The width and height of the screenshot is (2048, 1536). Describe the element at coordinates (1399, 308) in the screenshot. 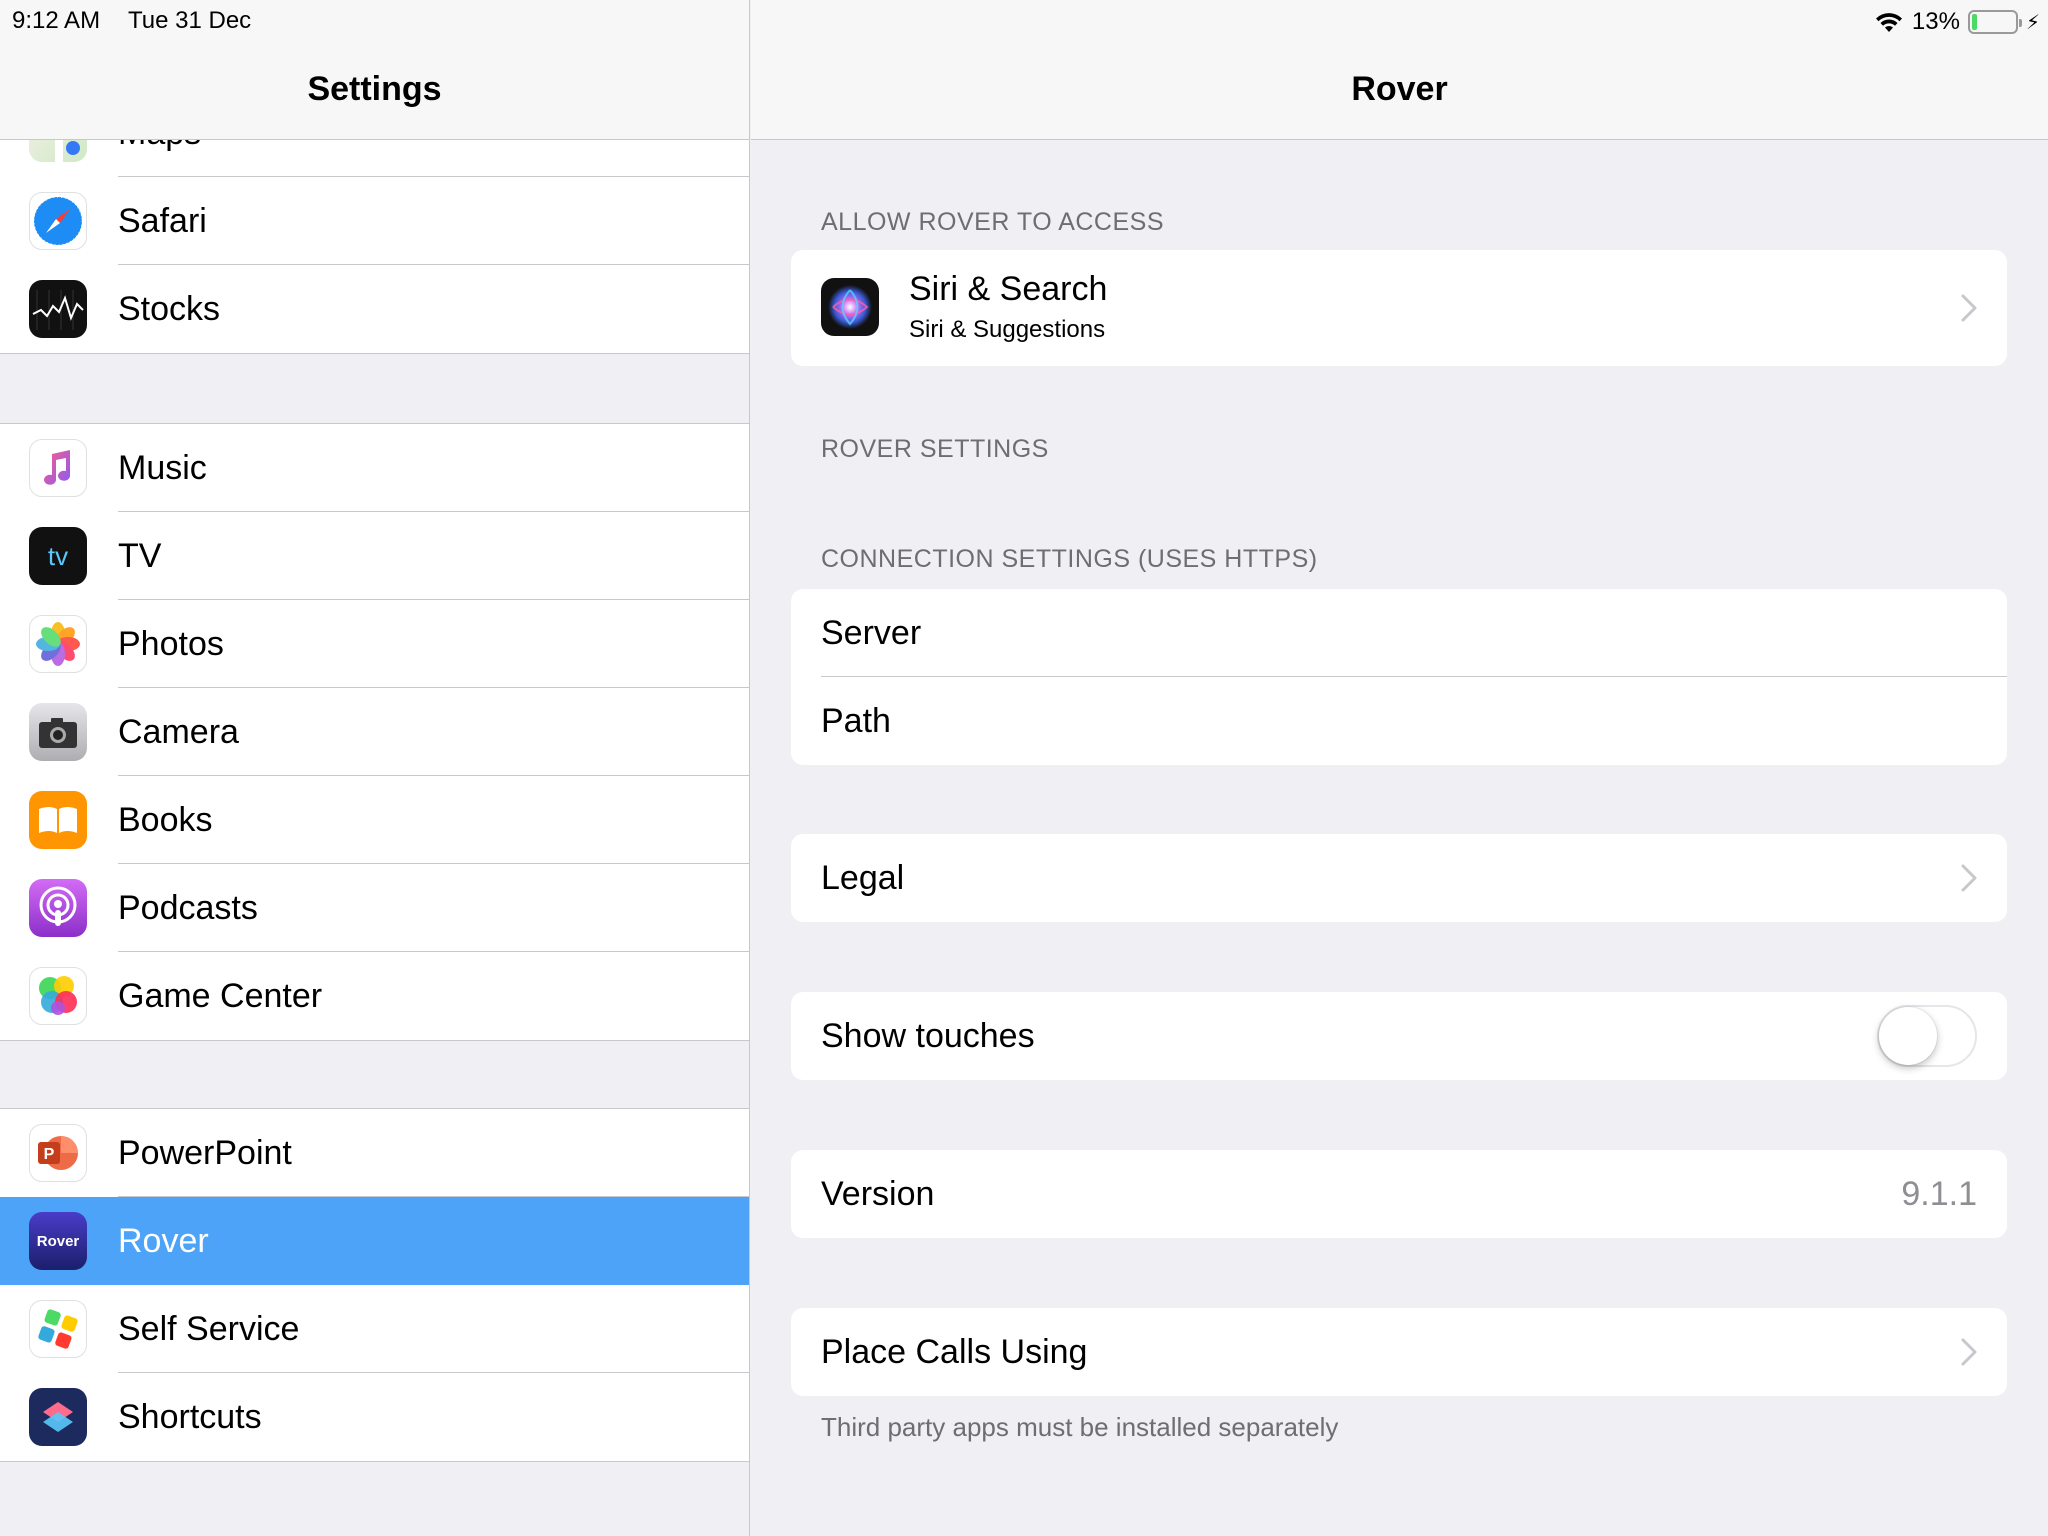

I see `siri-search-cell: Siri & Search Siri & Suggestions` at that location.